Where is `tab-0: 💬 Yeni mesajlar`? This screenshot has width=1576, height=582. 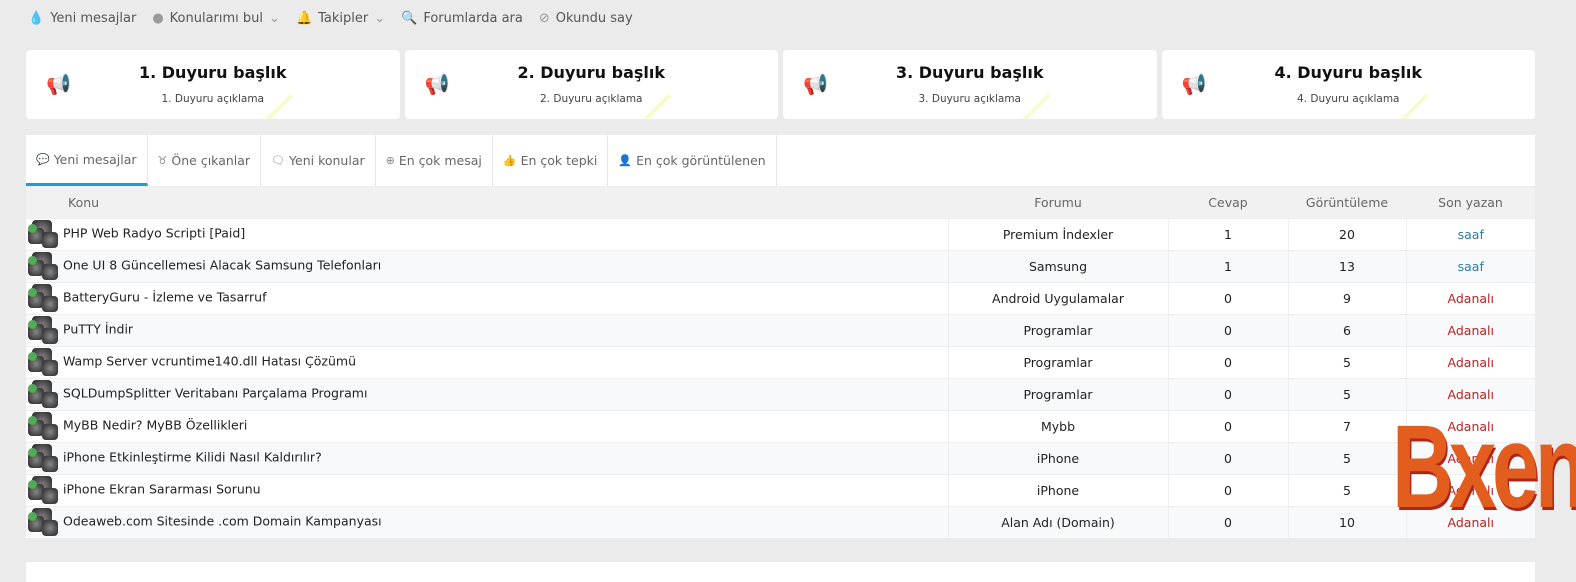
tab-0: 💬 Yeni mesajlar is located at coordinates (87, 160).